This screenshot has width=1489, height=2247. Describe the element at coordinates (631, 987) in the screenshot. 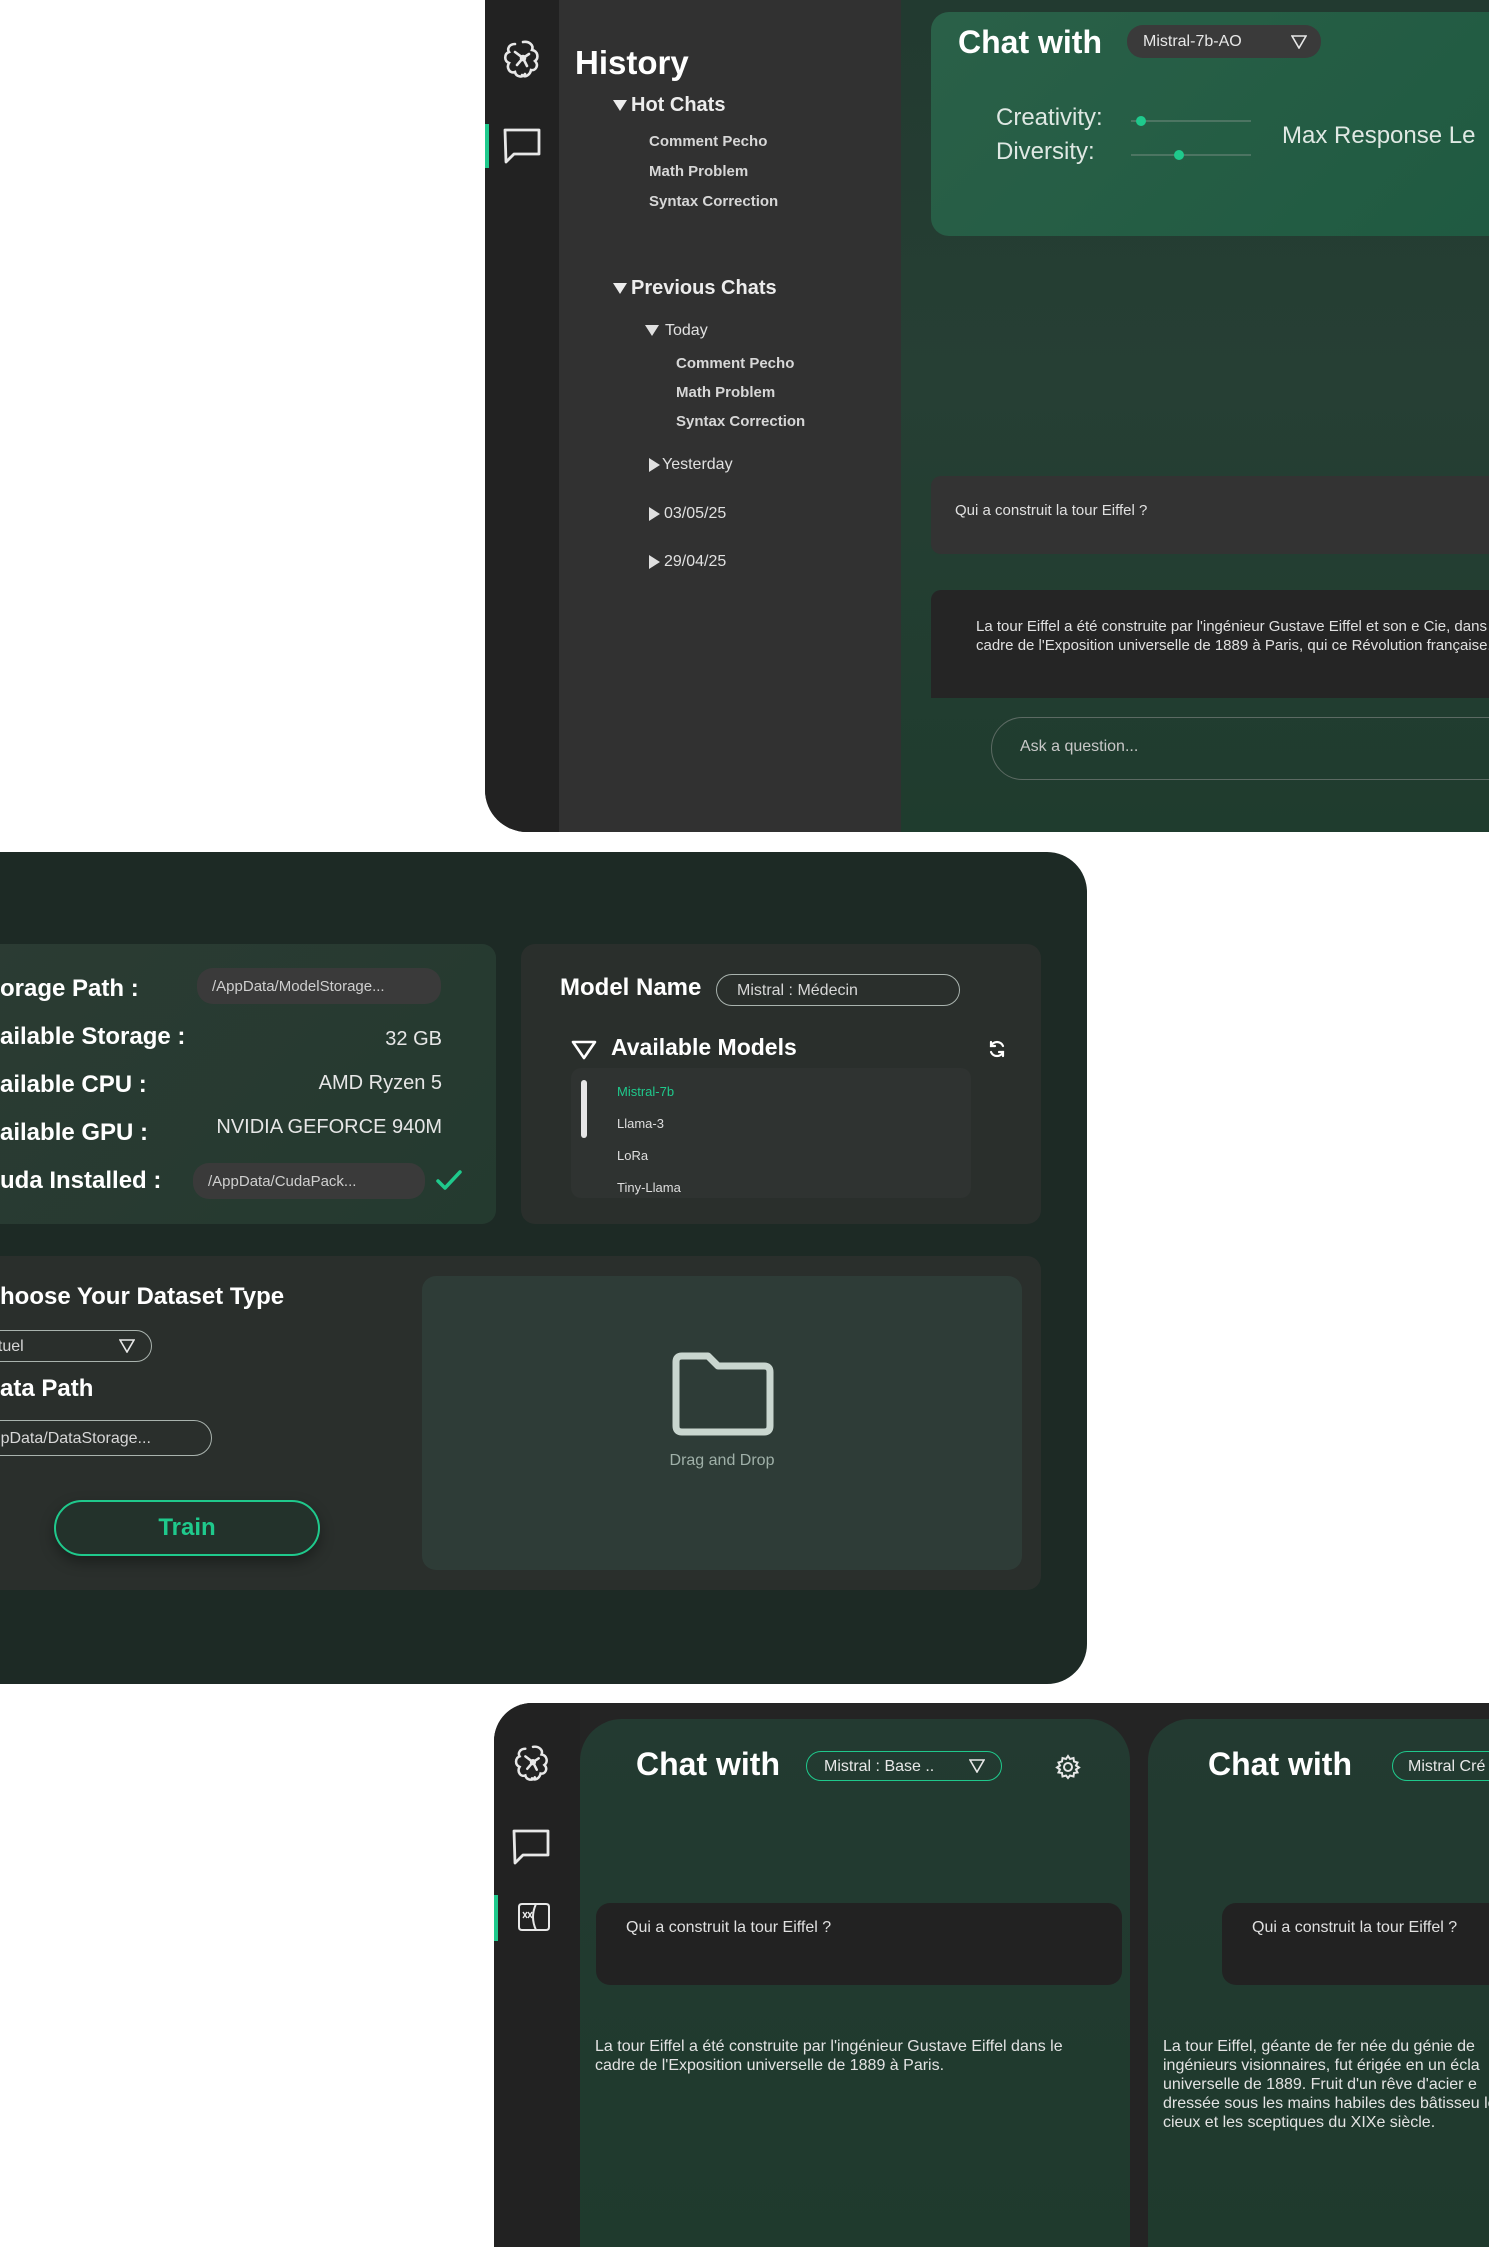

I see `model-name-label: Model Name` at that location.